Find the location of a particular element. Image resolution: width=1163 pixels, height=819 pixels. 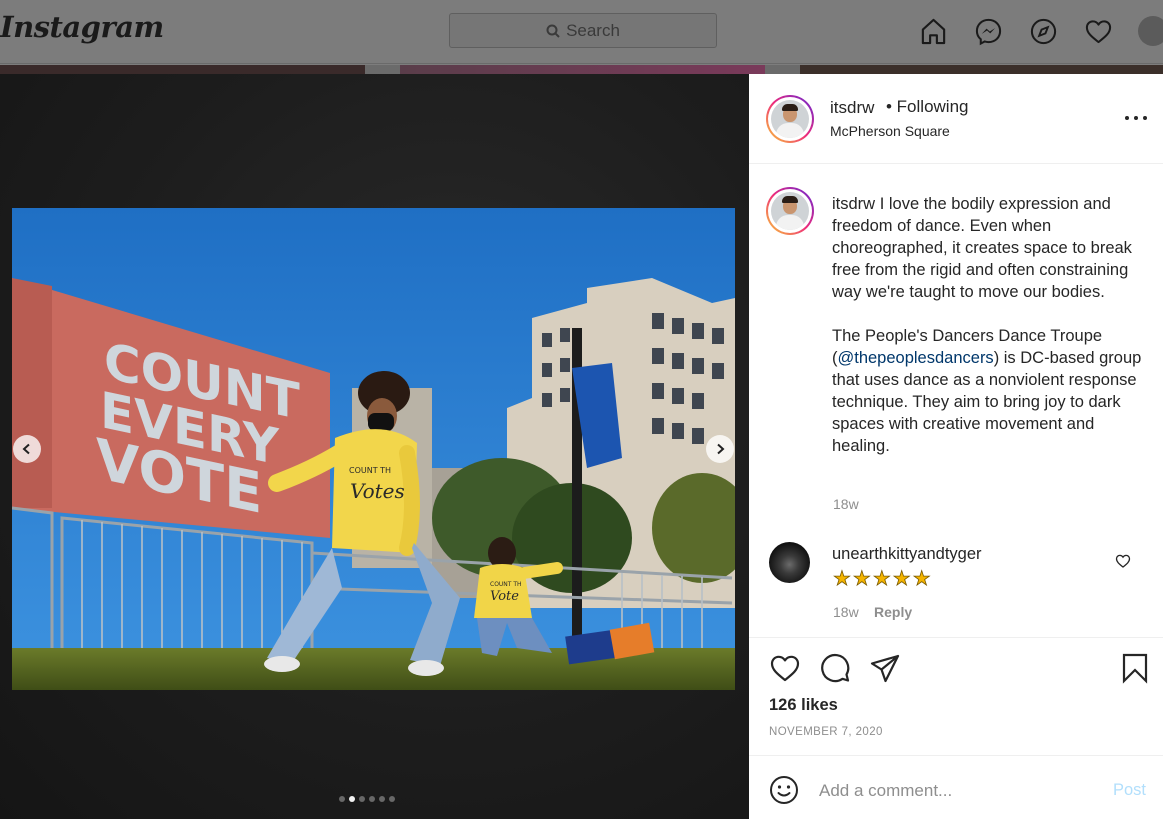

feed-background-strip is located at coordinates (581, 69).